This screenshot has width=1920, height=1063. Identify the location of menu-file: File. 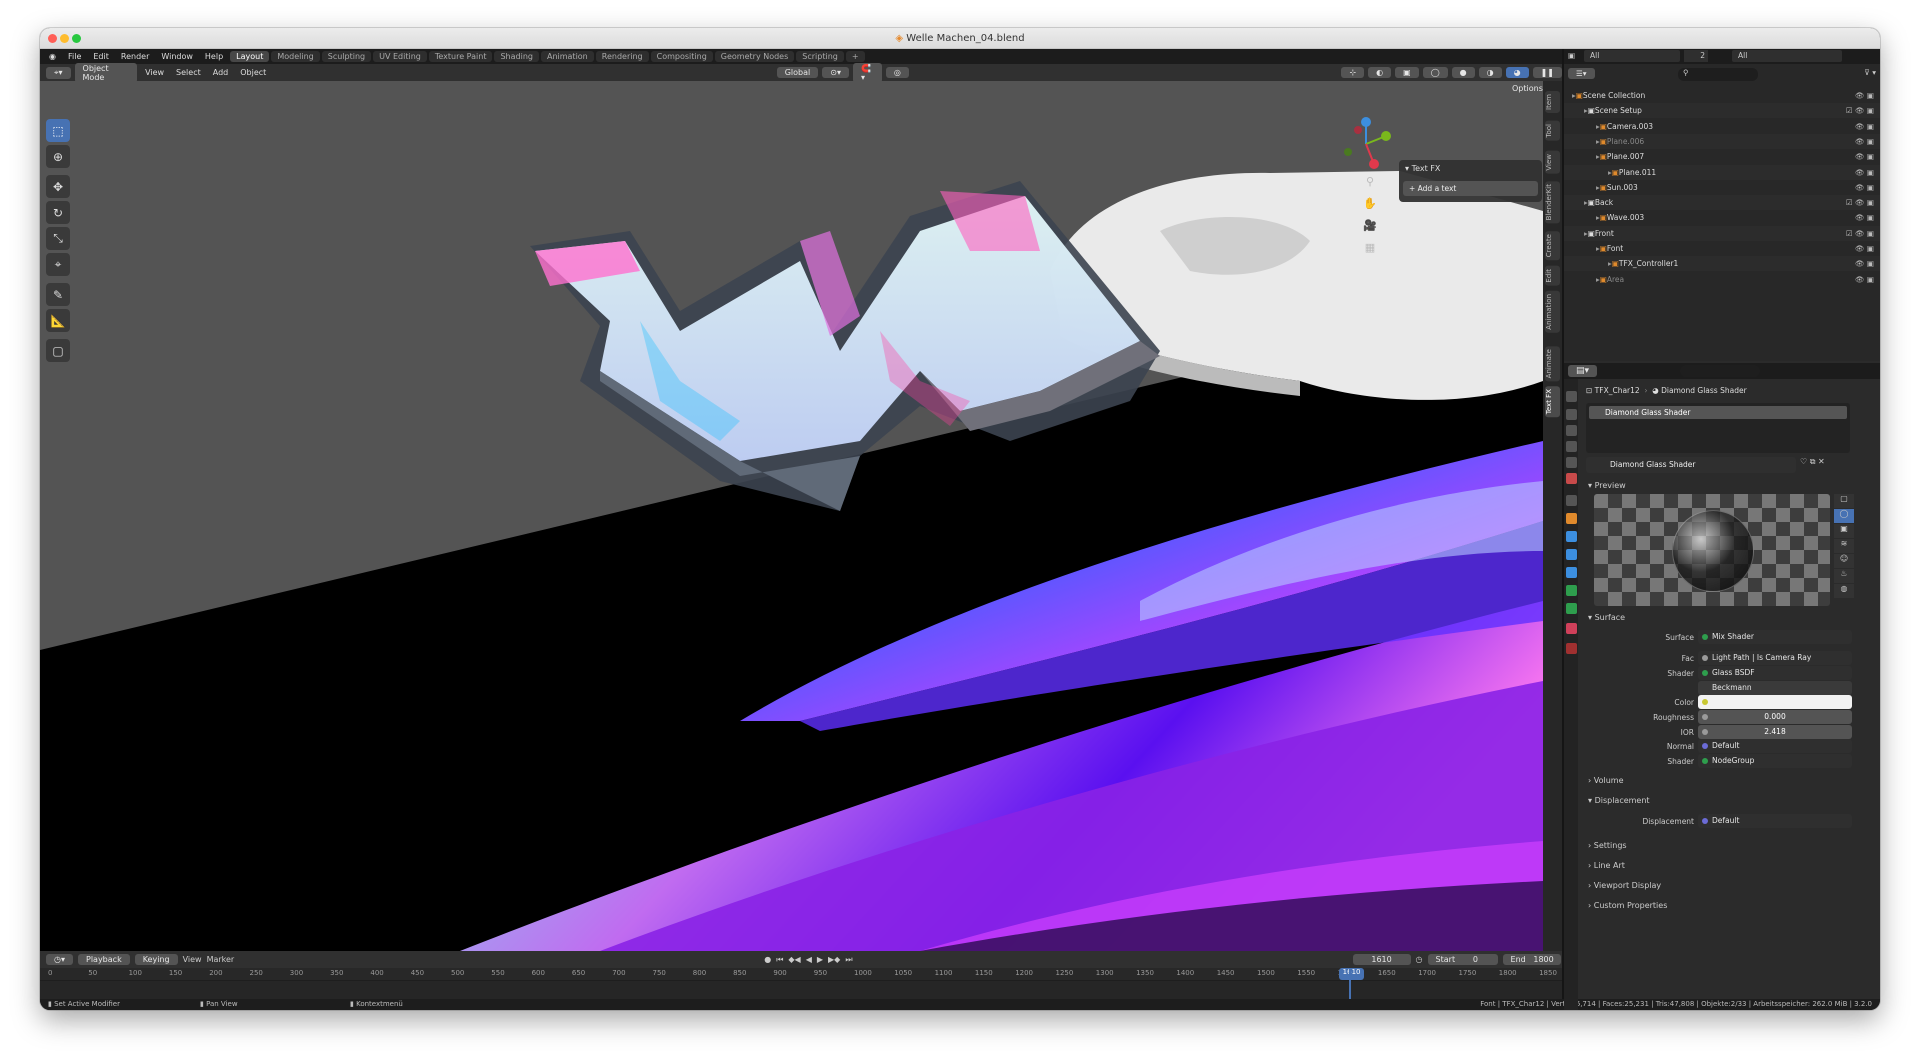
(74, 56).